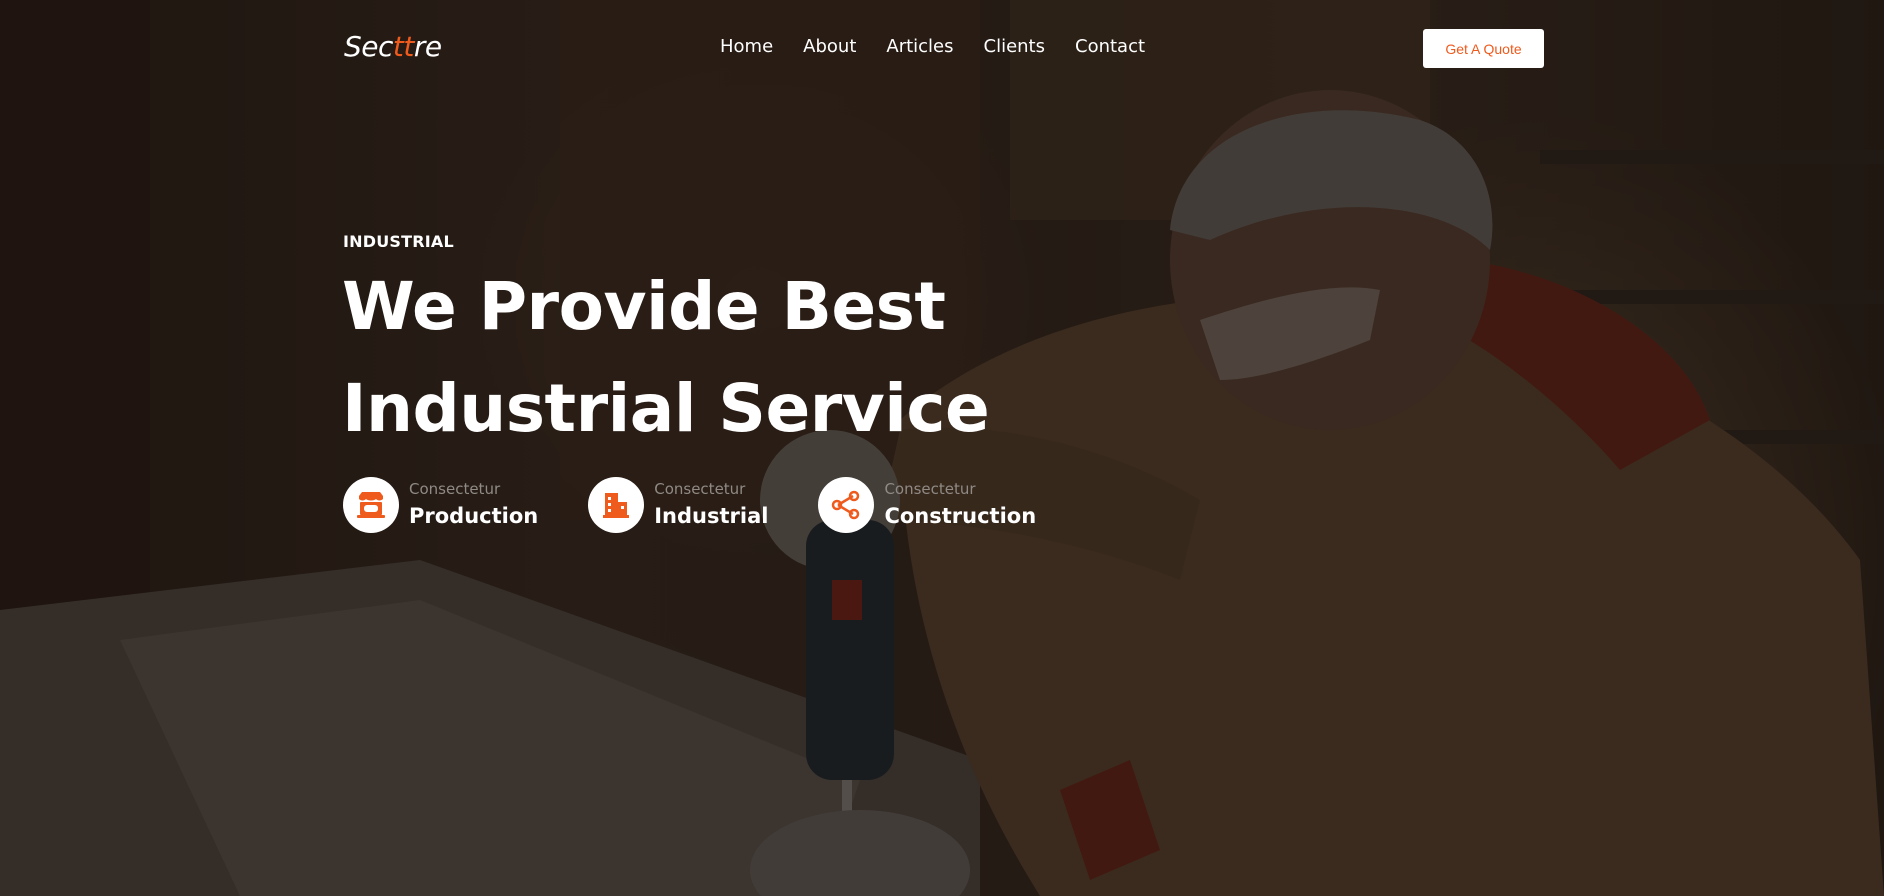 This screenshot has width=1884, height=896. What do you see at coordinates (919, 46) in the screenshot?
I see `nav-item-articles: Articles` at bounding box center [919, 46].